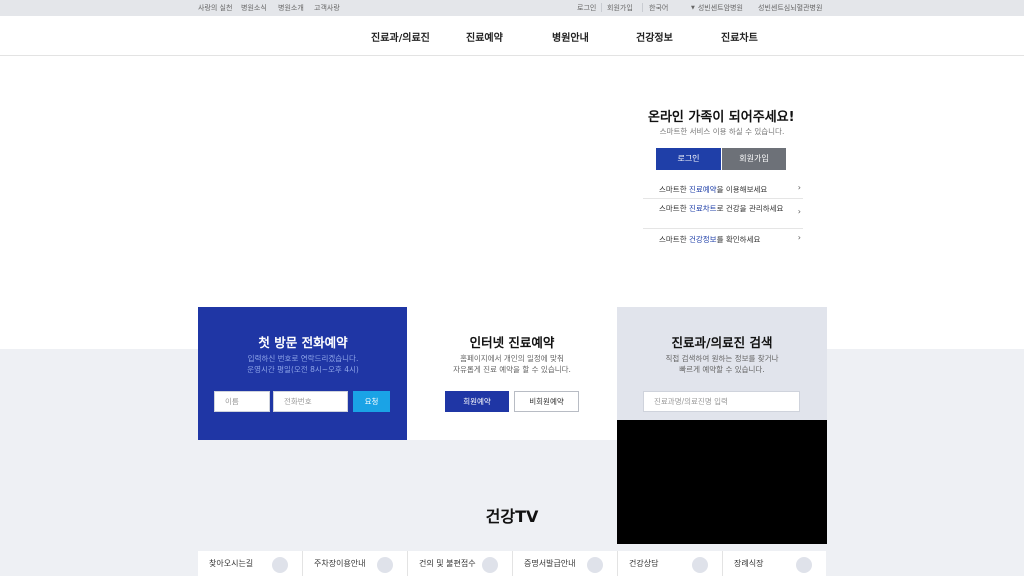 Image resolution: width=1024 pixels, height=576 pixels. I want to click on login-button: 로그인, so click(688, 159).